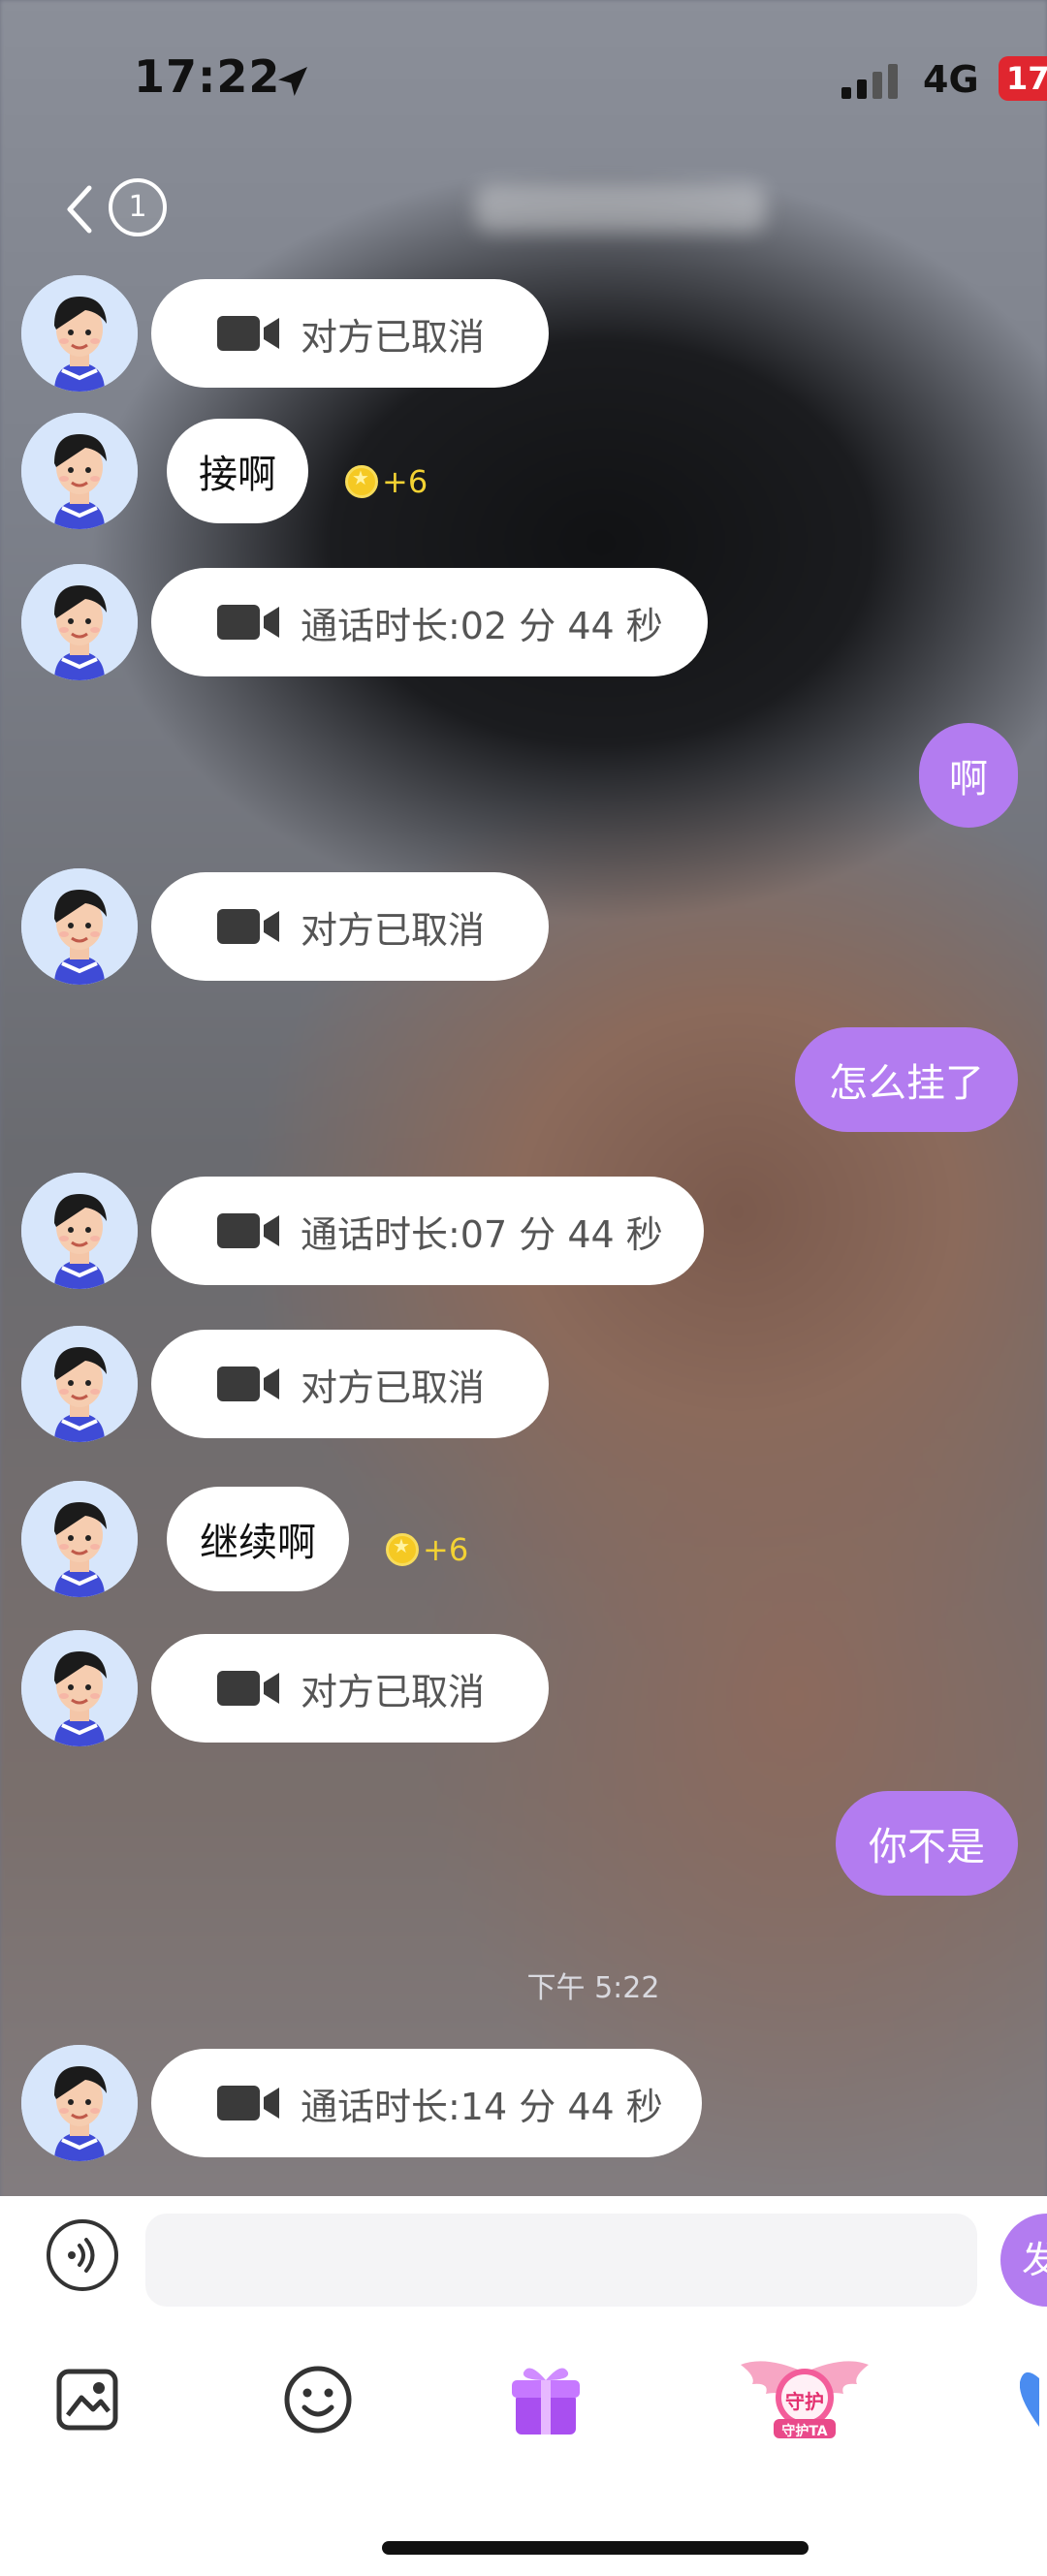 This screenshot has height=2576, width=1047. I want to click on location-arrow-icon, so click(292, 81).